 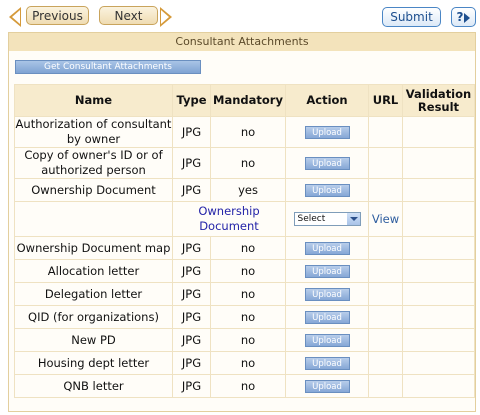 What do you see at coordinates (191, 100) in the screenshot?
I see `column-header-type: Type` at bounding box center [191, 100].